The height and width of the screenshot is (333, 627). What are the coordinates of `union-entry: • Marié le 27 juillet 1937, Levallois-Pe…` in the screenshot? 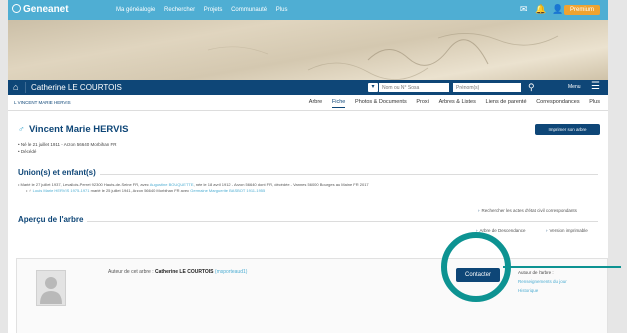 It's located at (193, 184).